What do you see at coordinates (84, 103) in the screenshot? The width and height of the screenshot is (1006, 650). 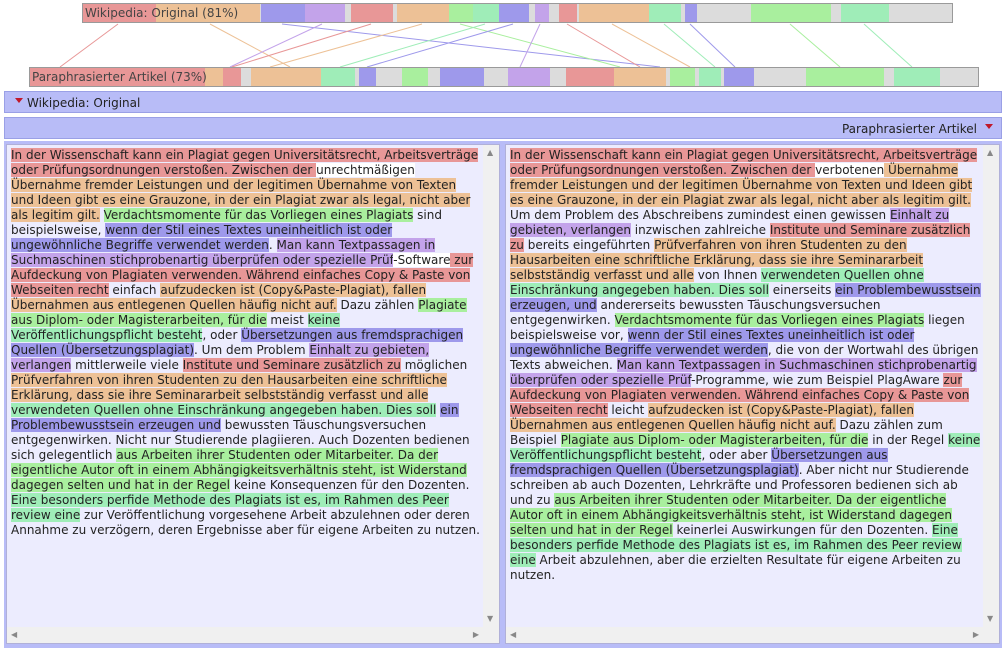 I see `original-panel-title: Wikipedia: Original` at bounding box center [84, 103].